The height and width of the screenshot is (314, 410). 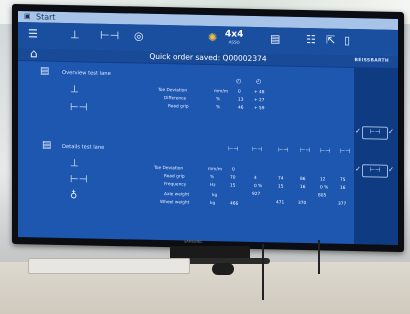 What do you see at coordinates (241, 108) in the screenshot?
I see `ov-row3-v1: 46` at bounding box center [241, 108].